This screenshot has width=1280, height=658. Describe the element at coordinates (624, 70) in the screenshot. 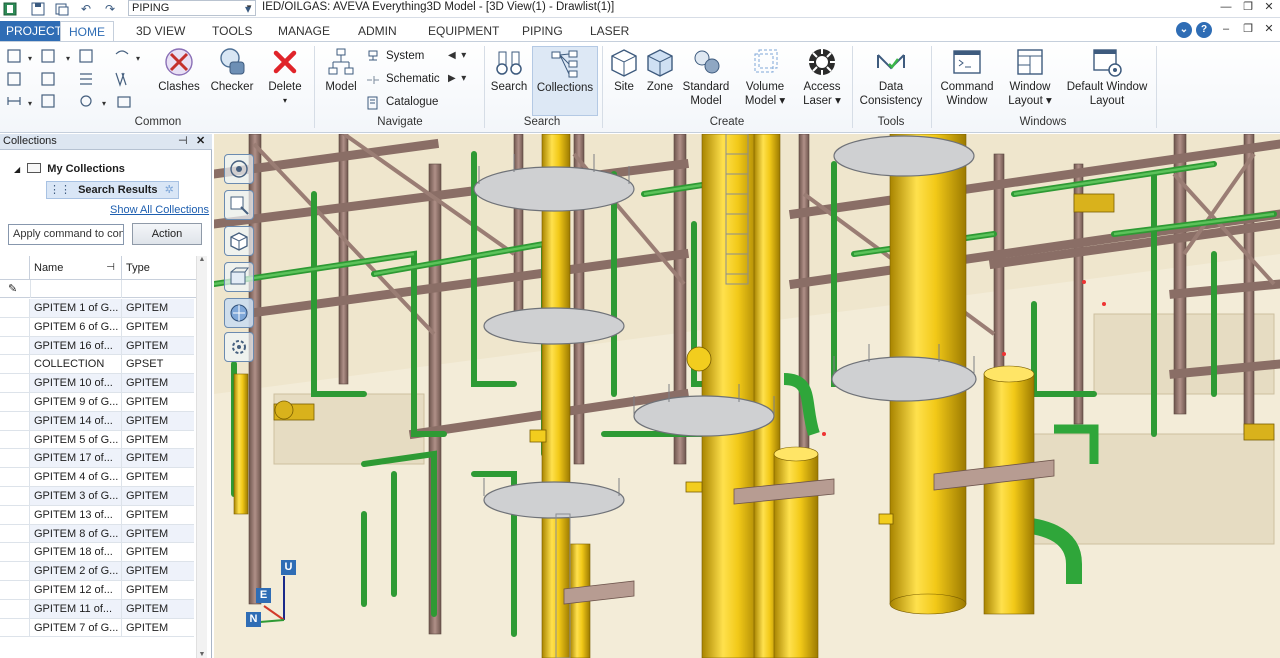

I see `site-button: Site` at that location.